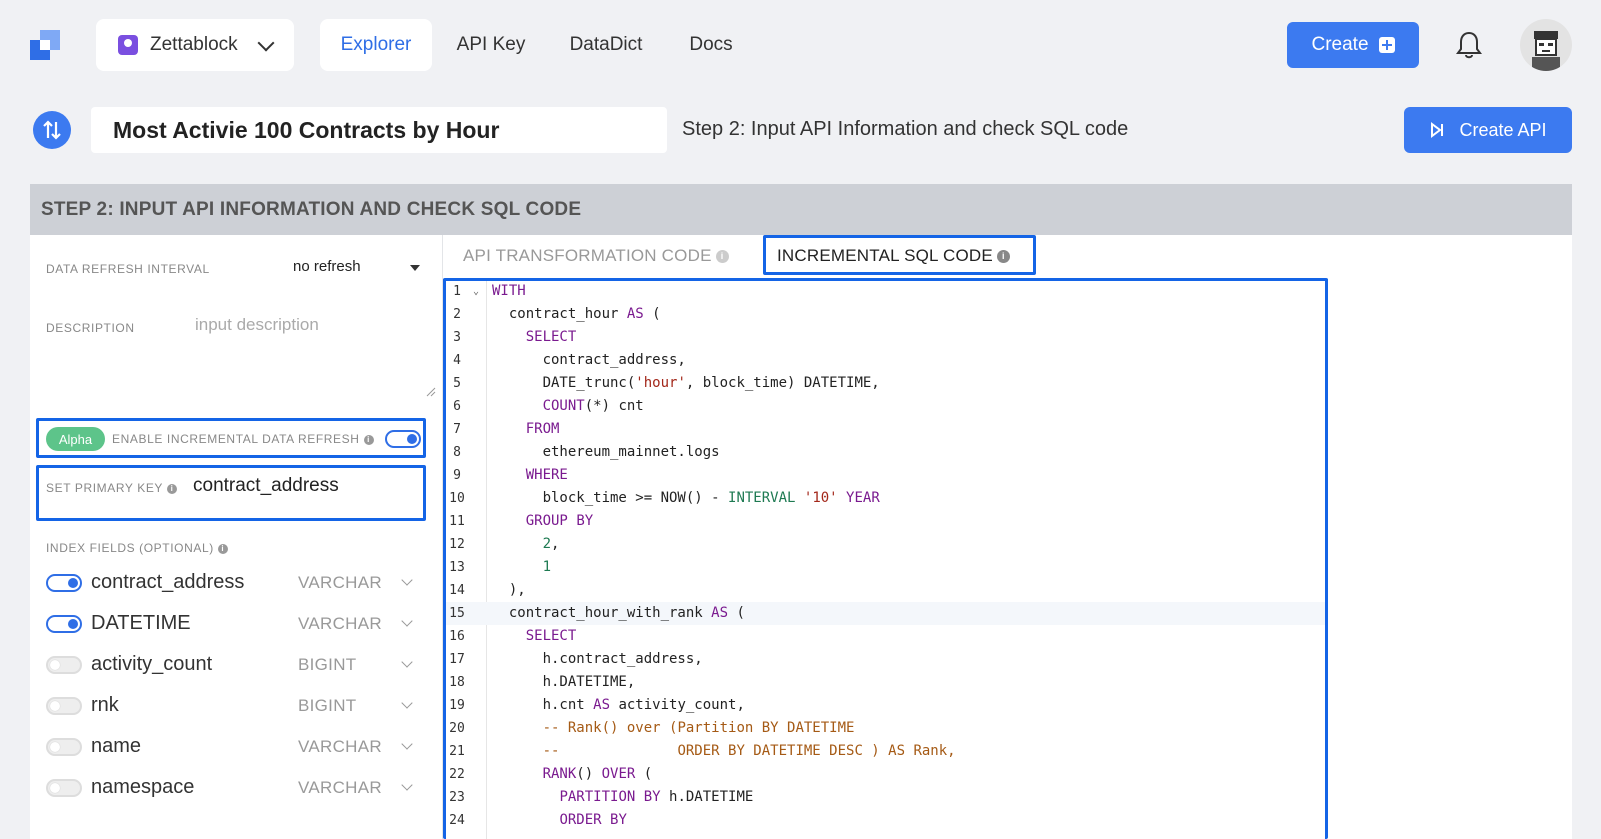 This screenshot has height=839, width=1601. Describe the element at coordinates (606, 45) in the screenshot. I see `nav-tab-datadict: DataDict` at that location.